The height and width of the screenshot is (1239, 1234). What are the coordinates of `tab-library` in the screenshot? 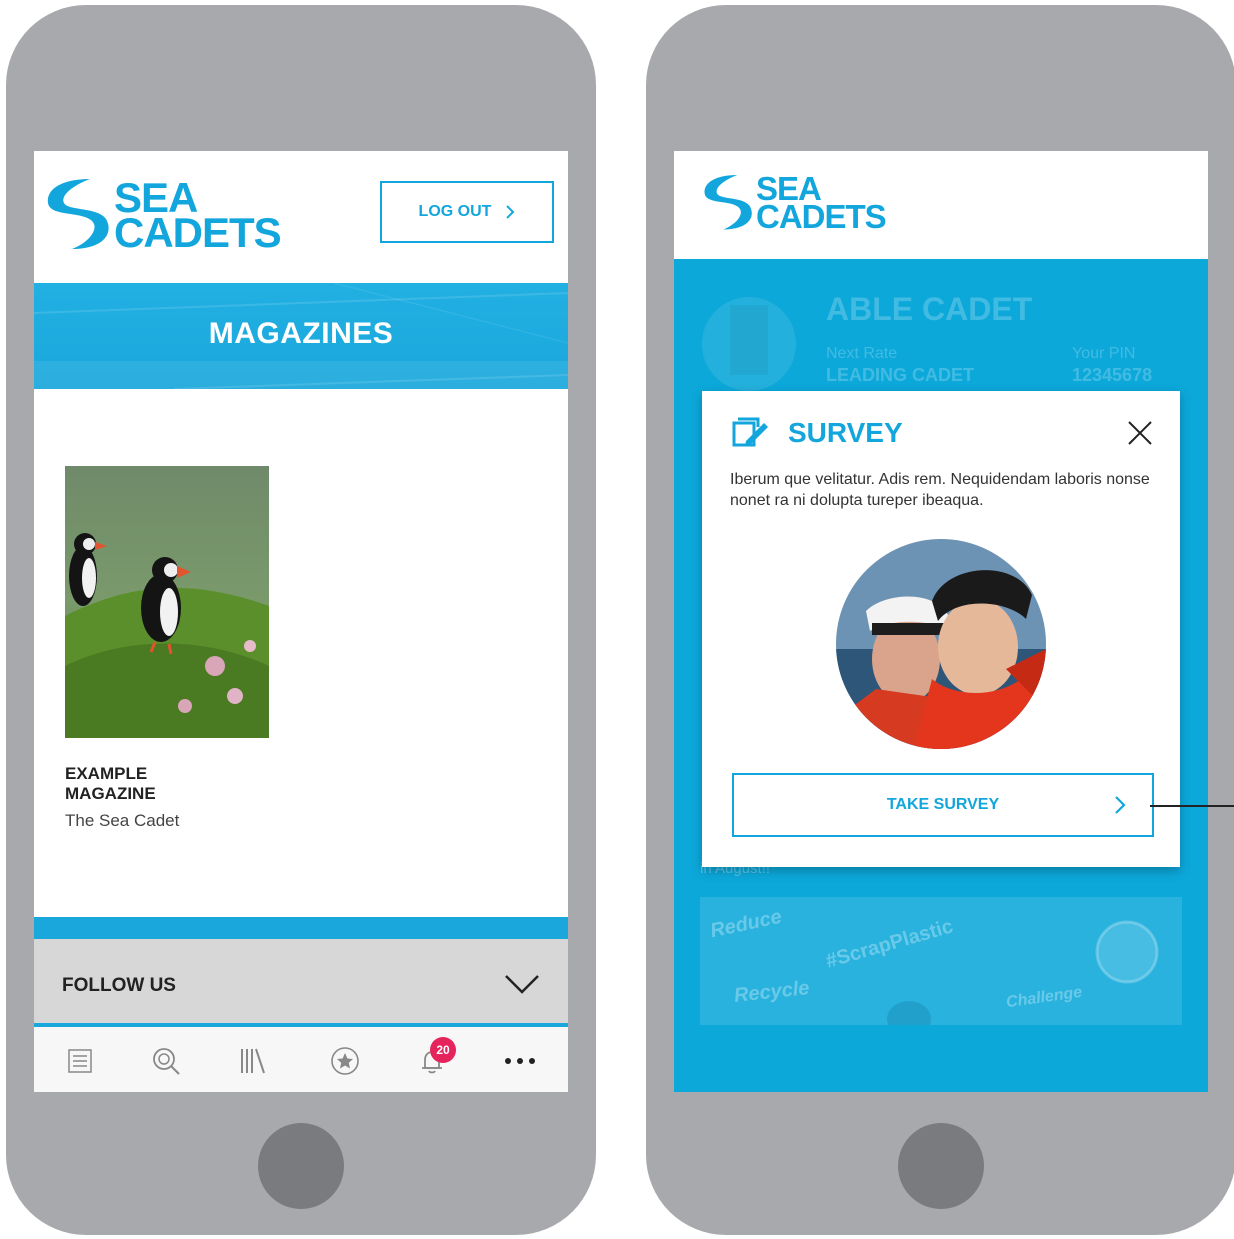 It's located at (252, 1061).